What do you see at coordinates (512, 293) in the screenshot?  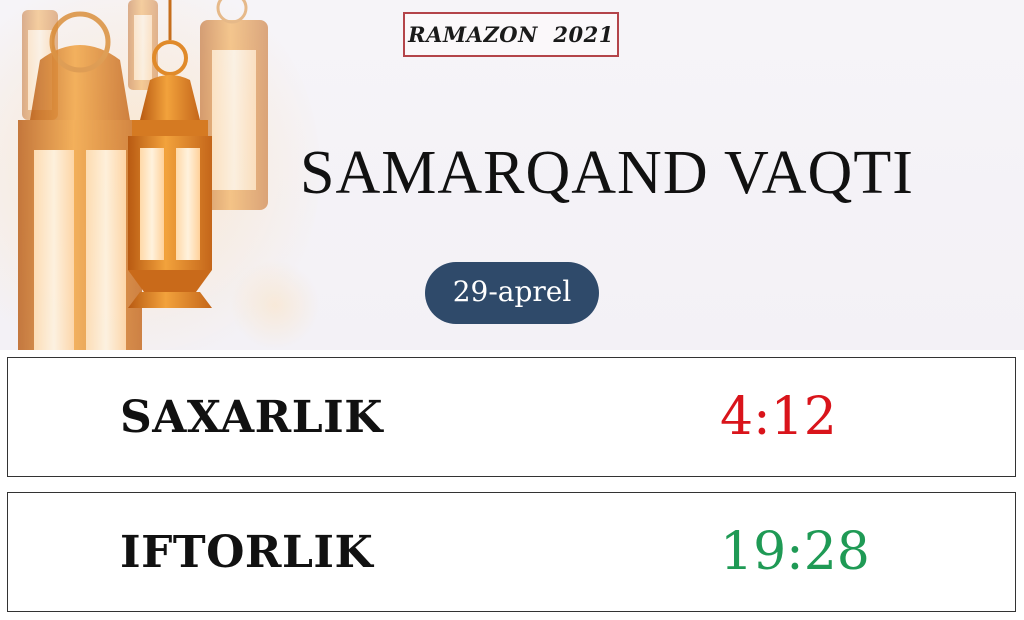 I see `date-badge: 29-aprel` at bounding box center [512, 293].